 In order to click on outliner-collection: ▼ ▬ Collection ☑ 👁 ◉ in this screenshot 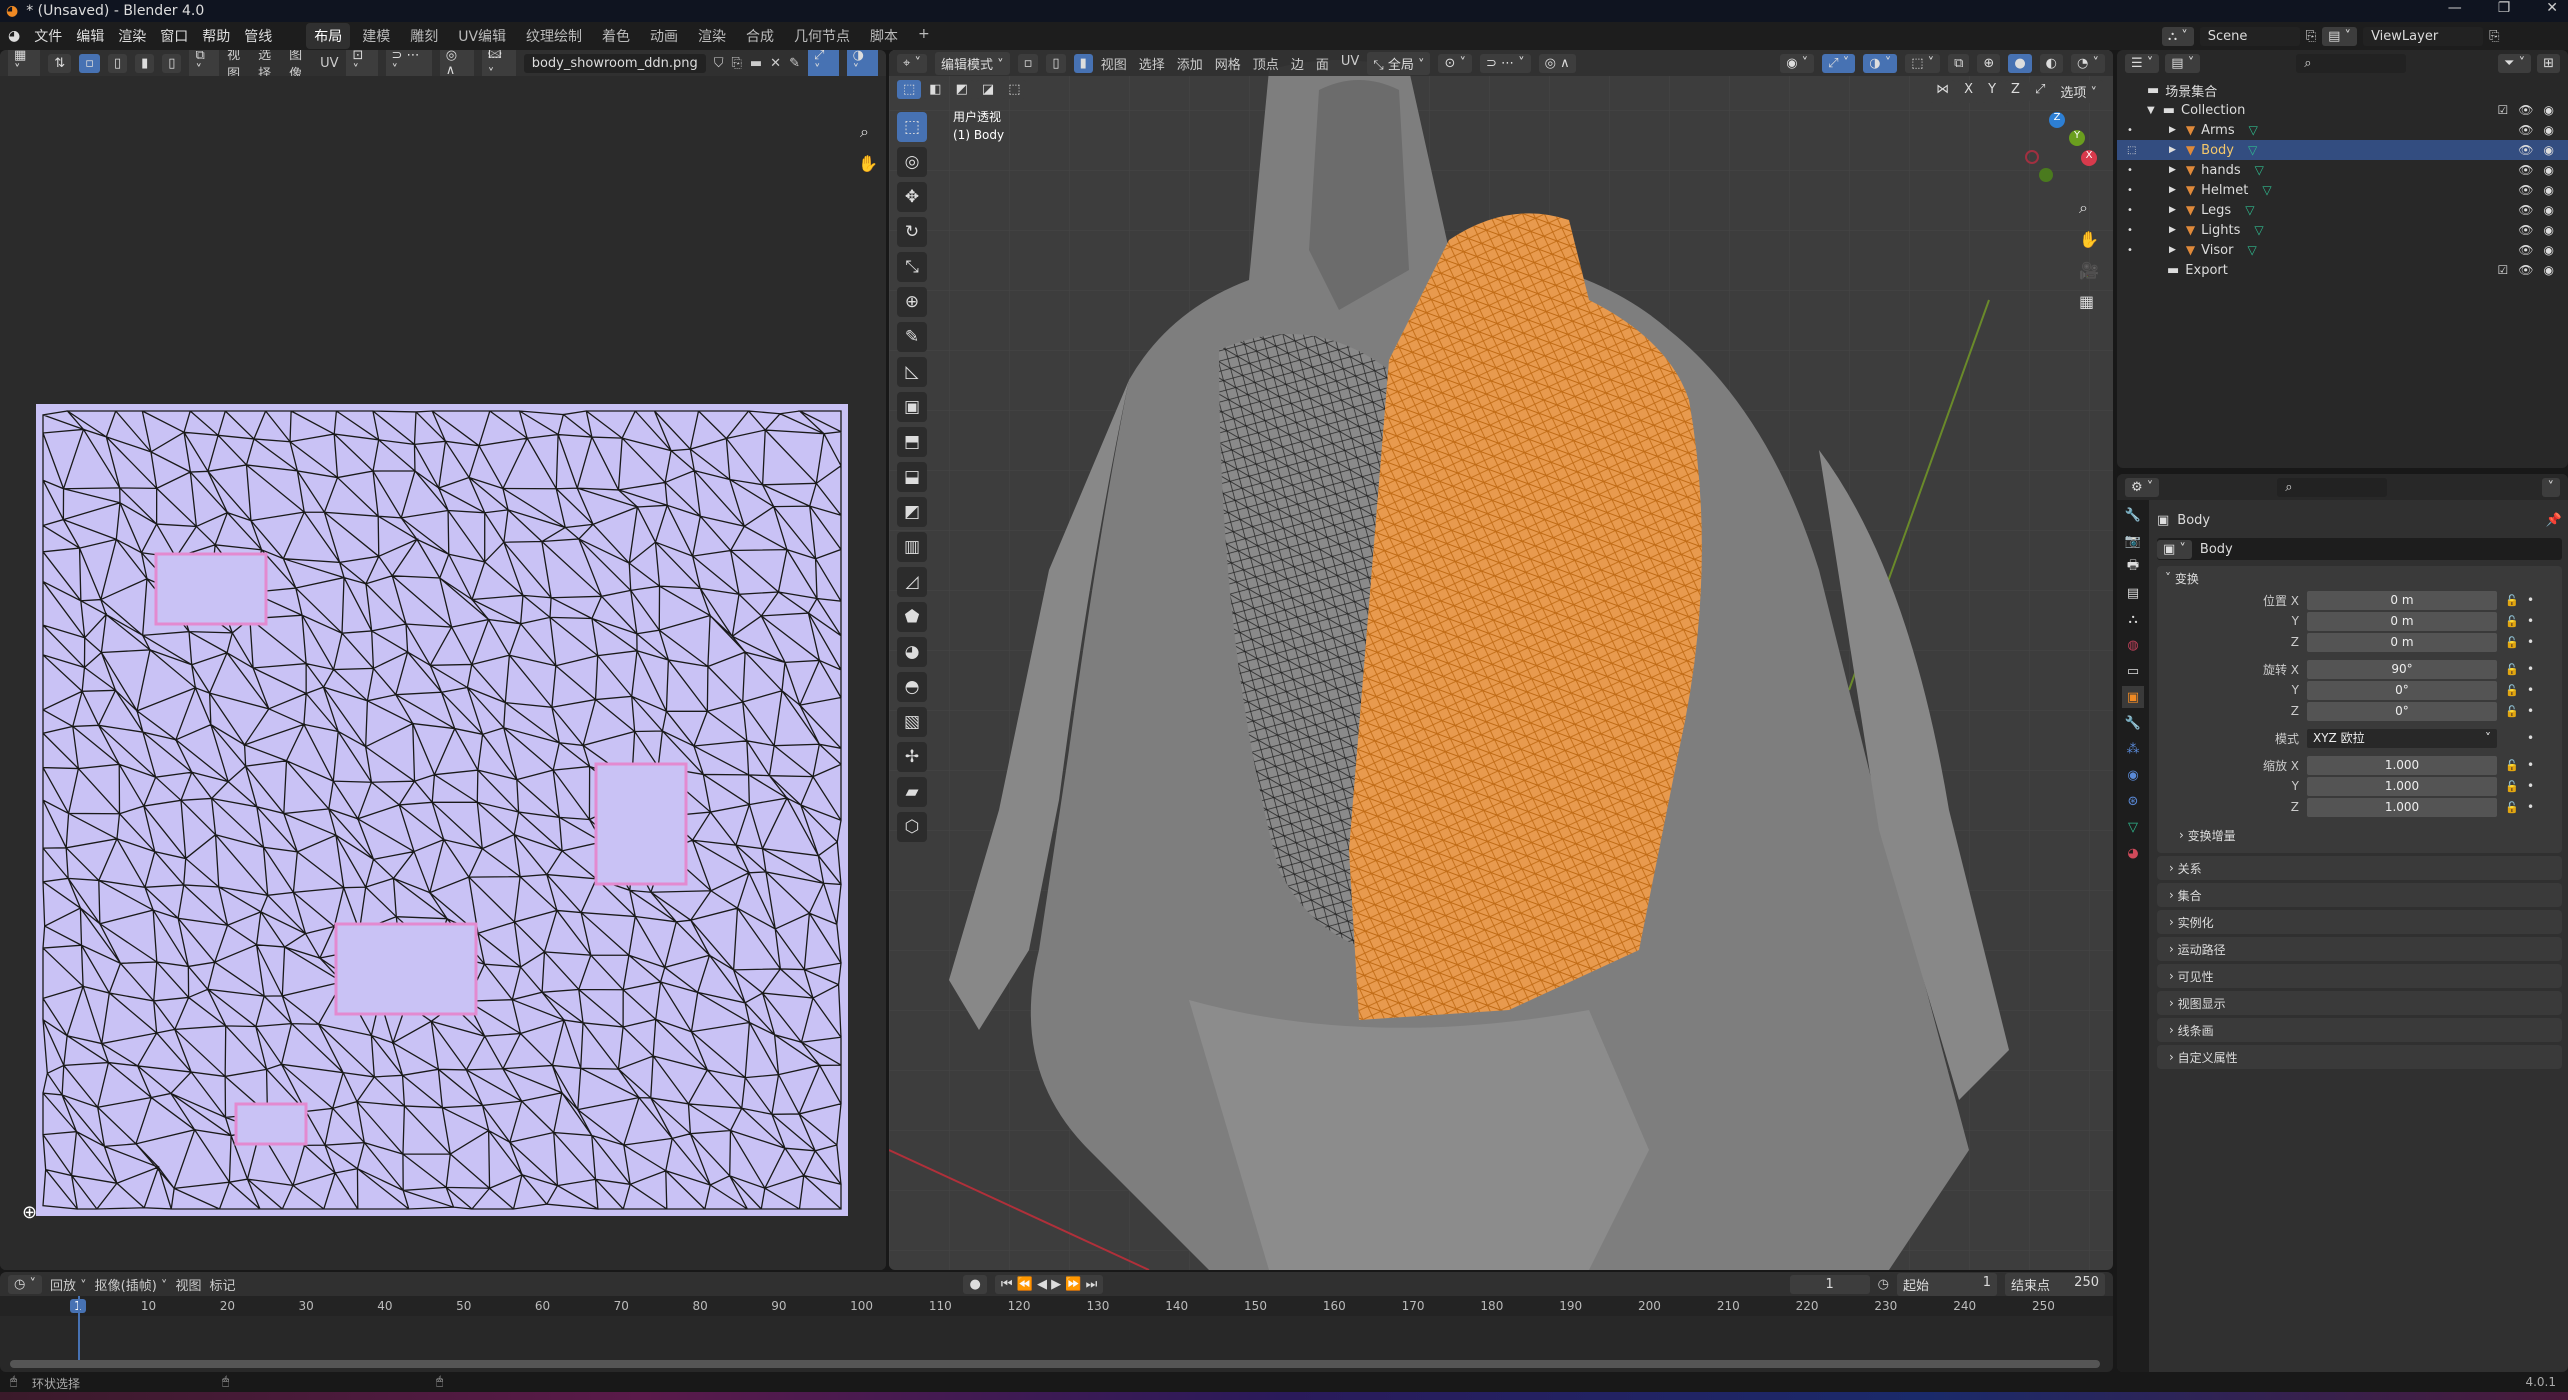, I will do `click(2342, 110)`.